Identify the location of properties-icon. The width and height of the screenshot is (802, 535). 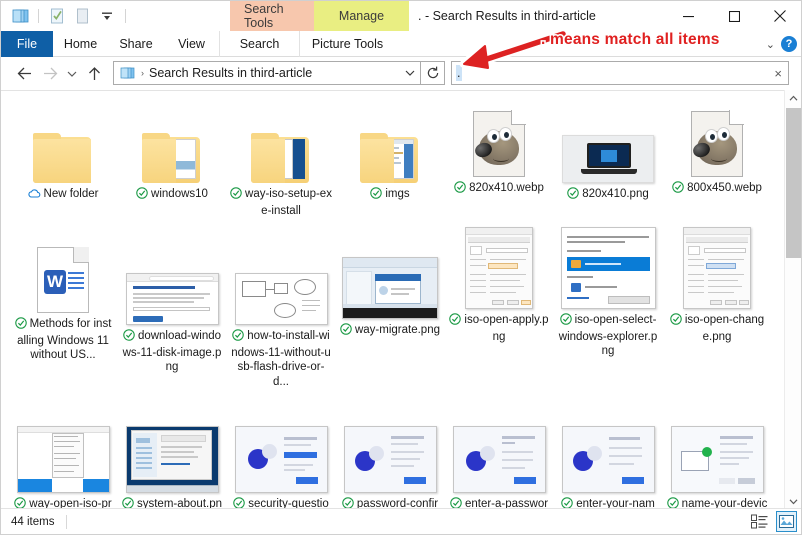
(57, 16).